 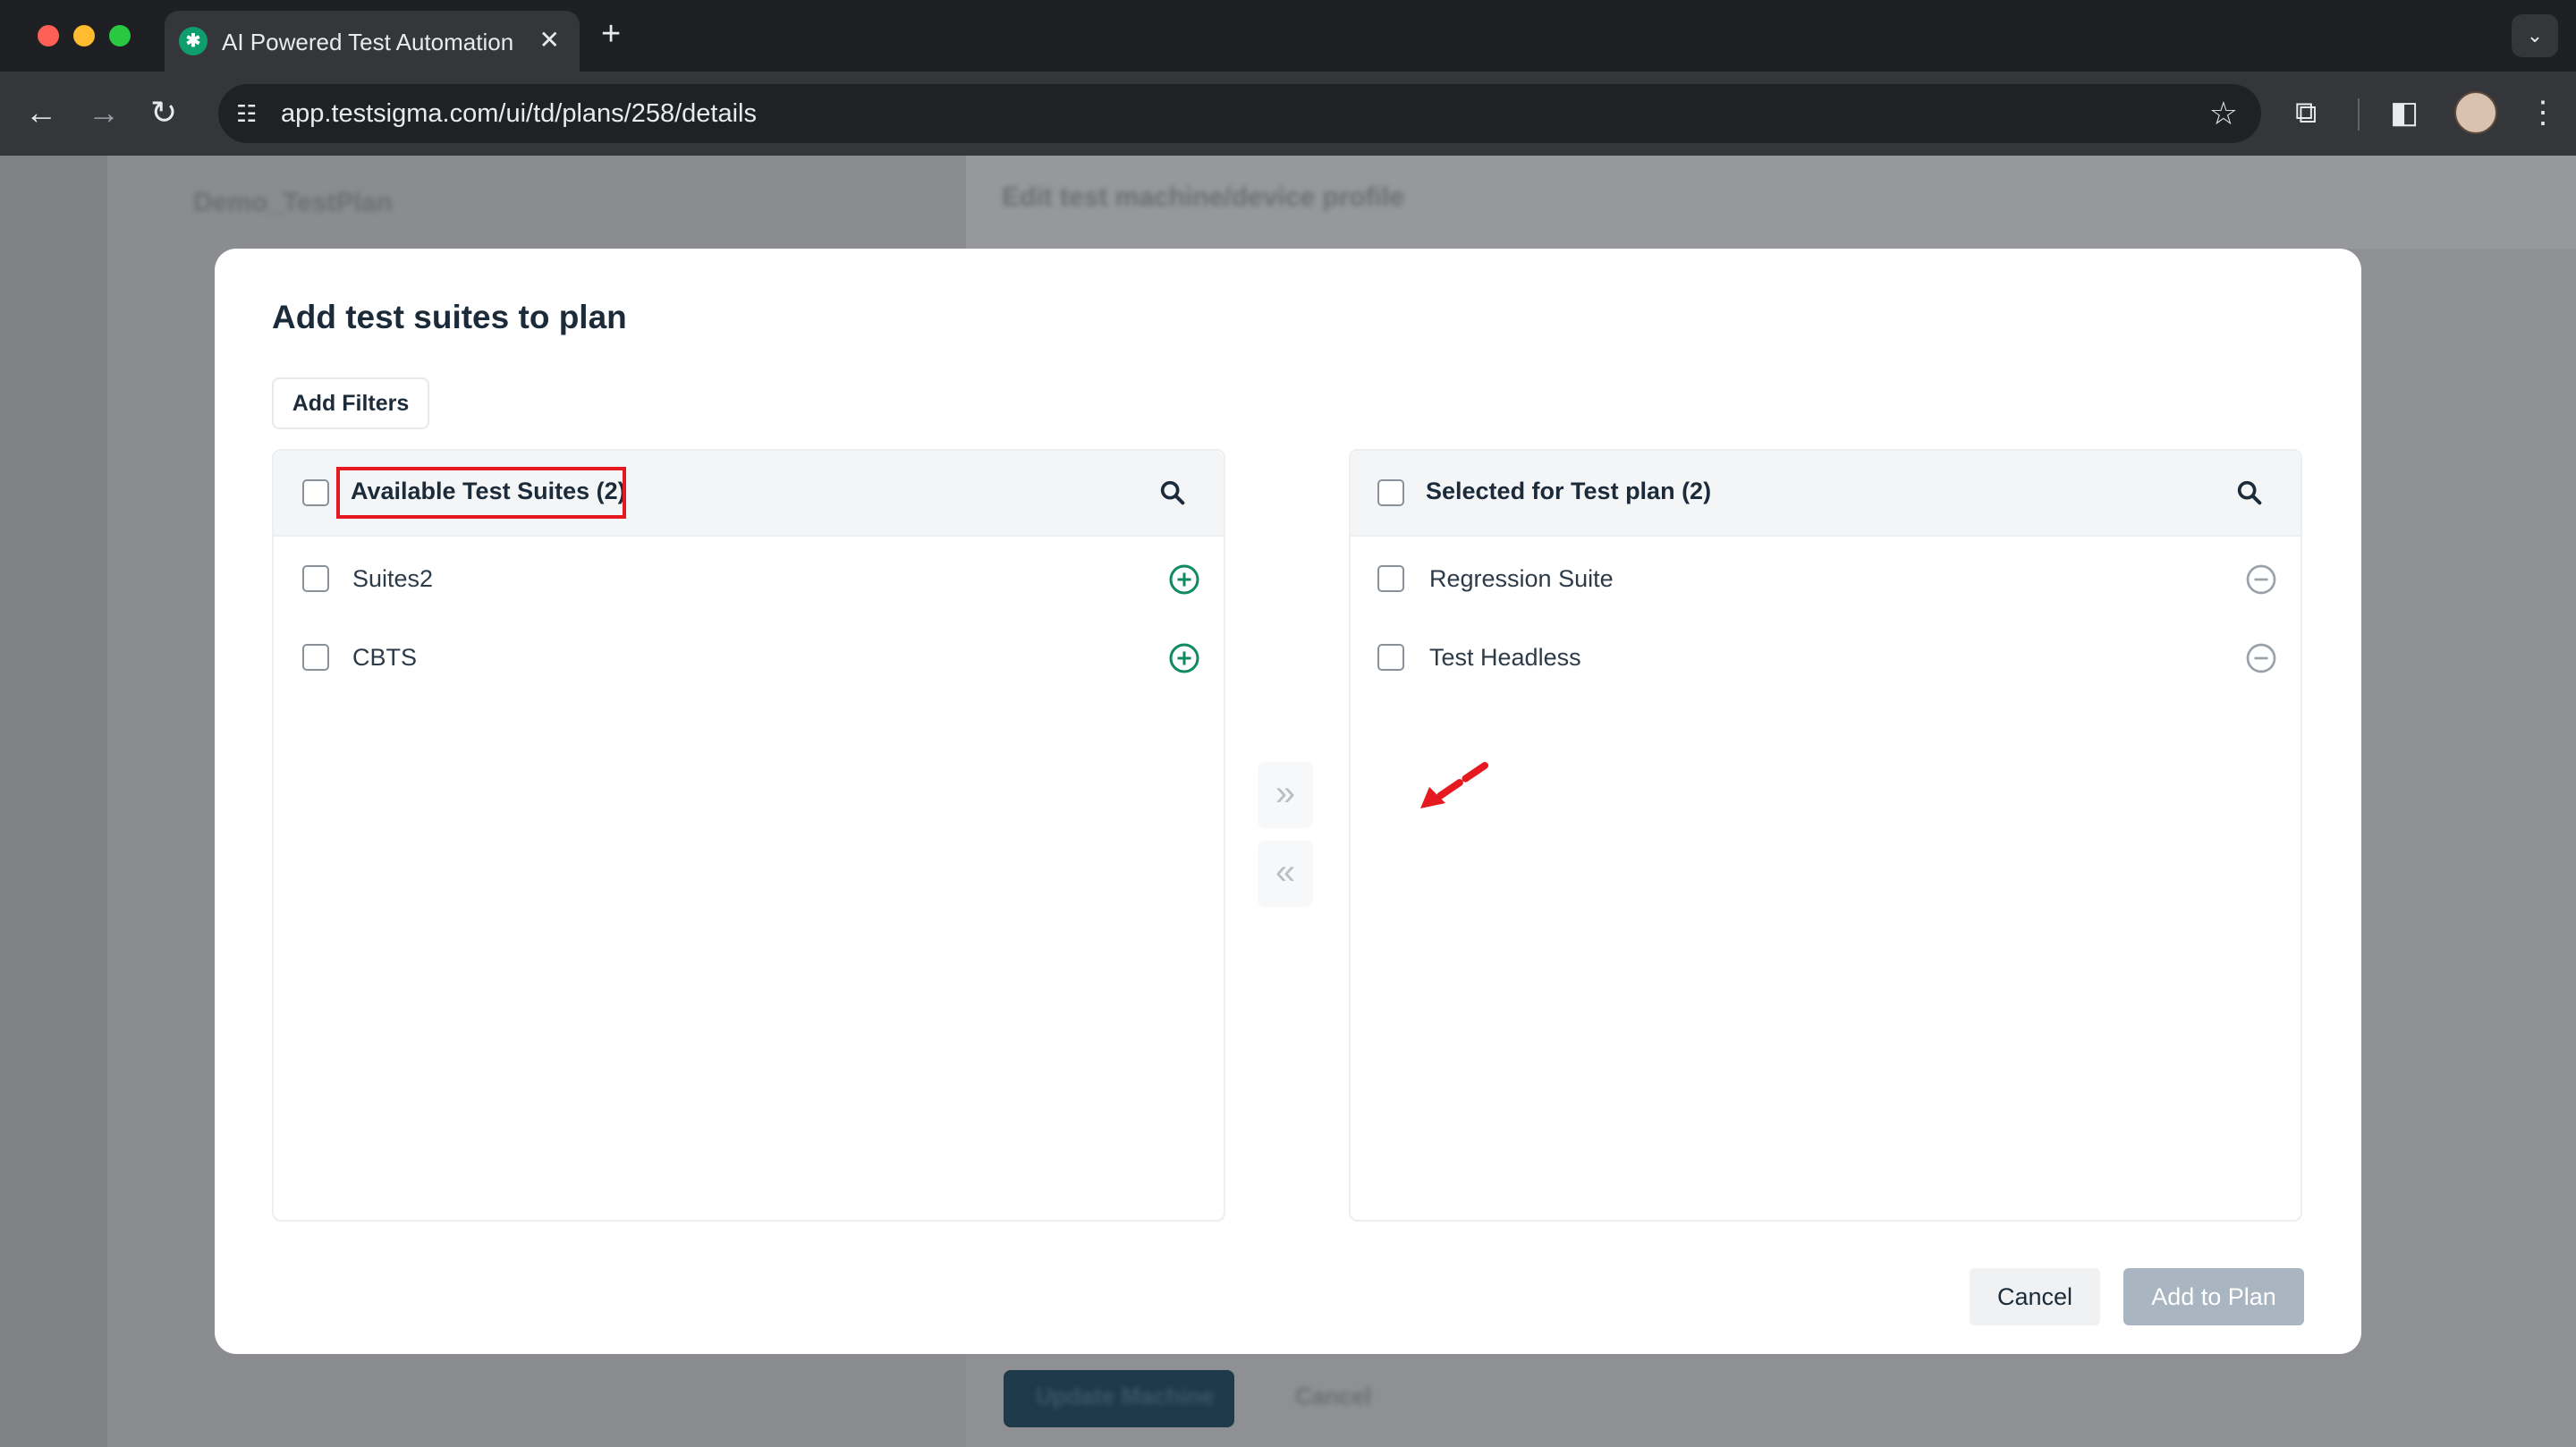 What do you see at coordinates (120, 36) in the screenshot?
I see `maximize-window-button` at bounding box center [120, 36].